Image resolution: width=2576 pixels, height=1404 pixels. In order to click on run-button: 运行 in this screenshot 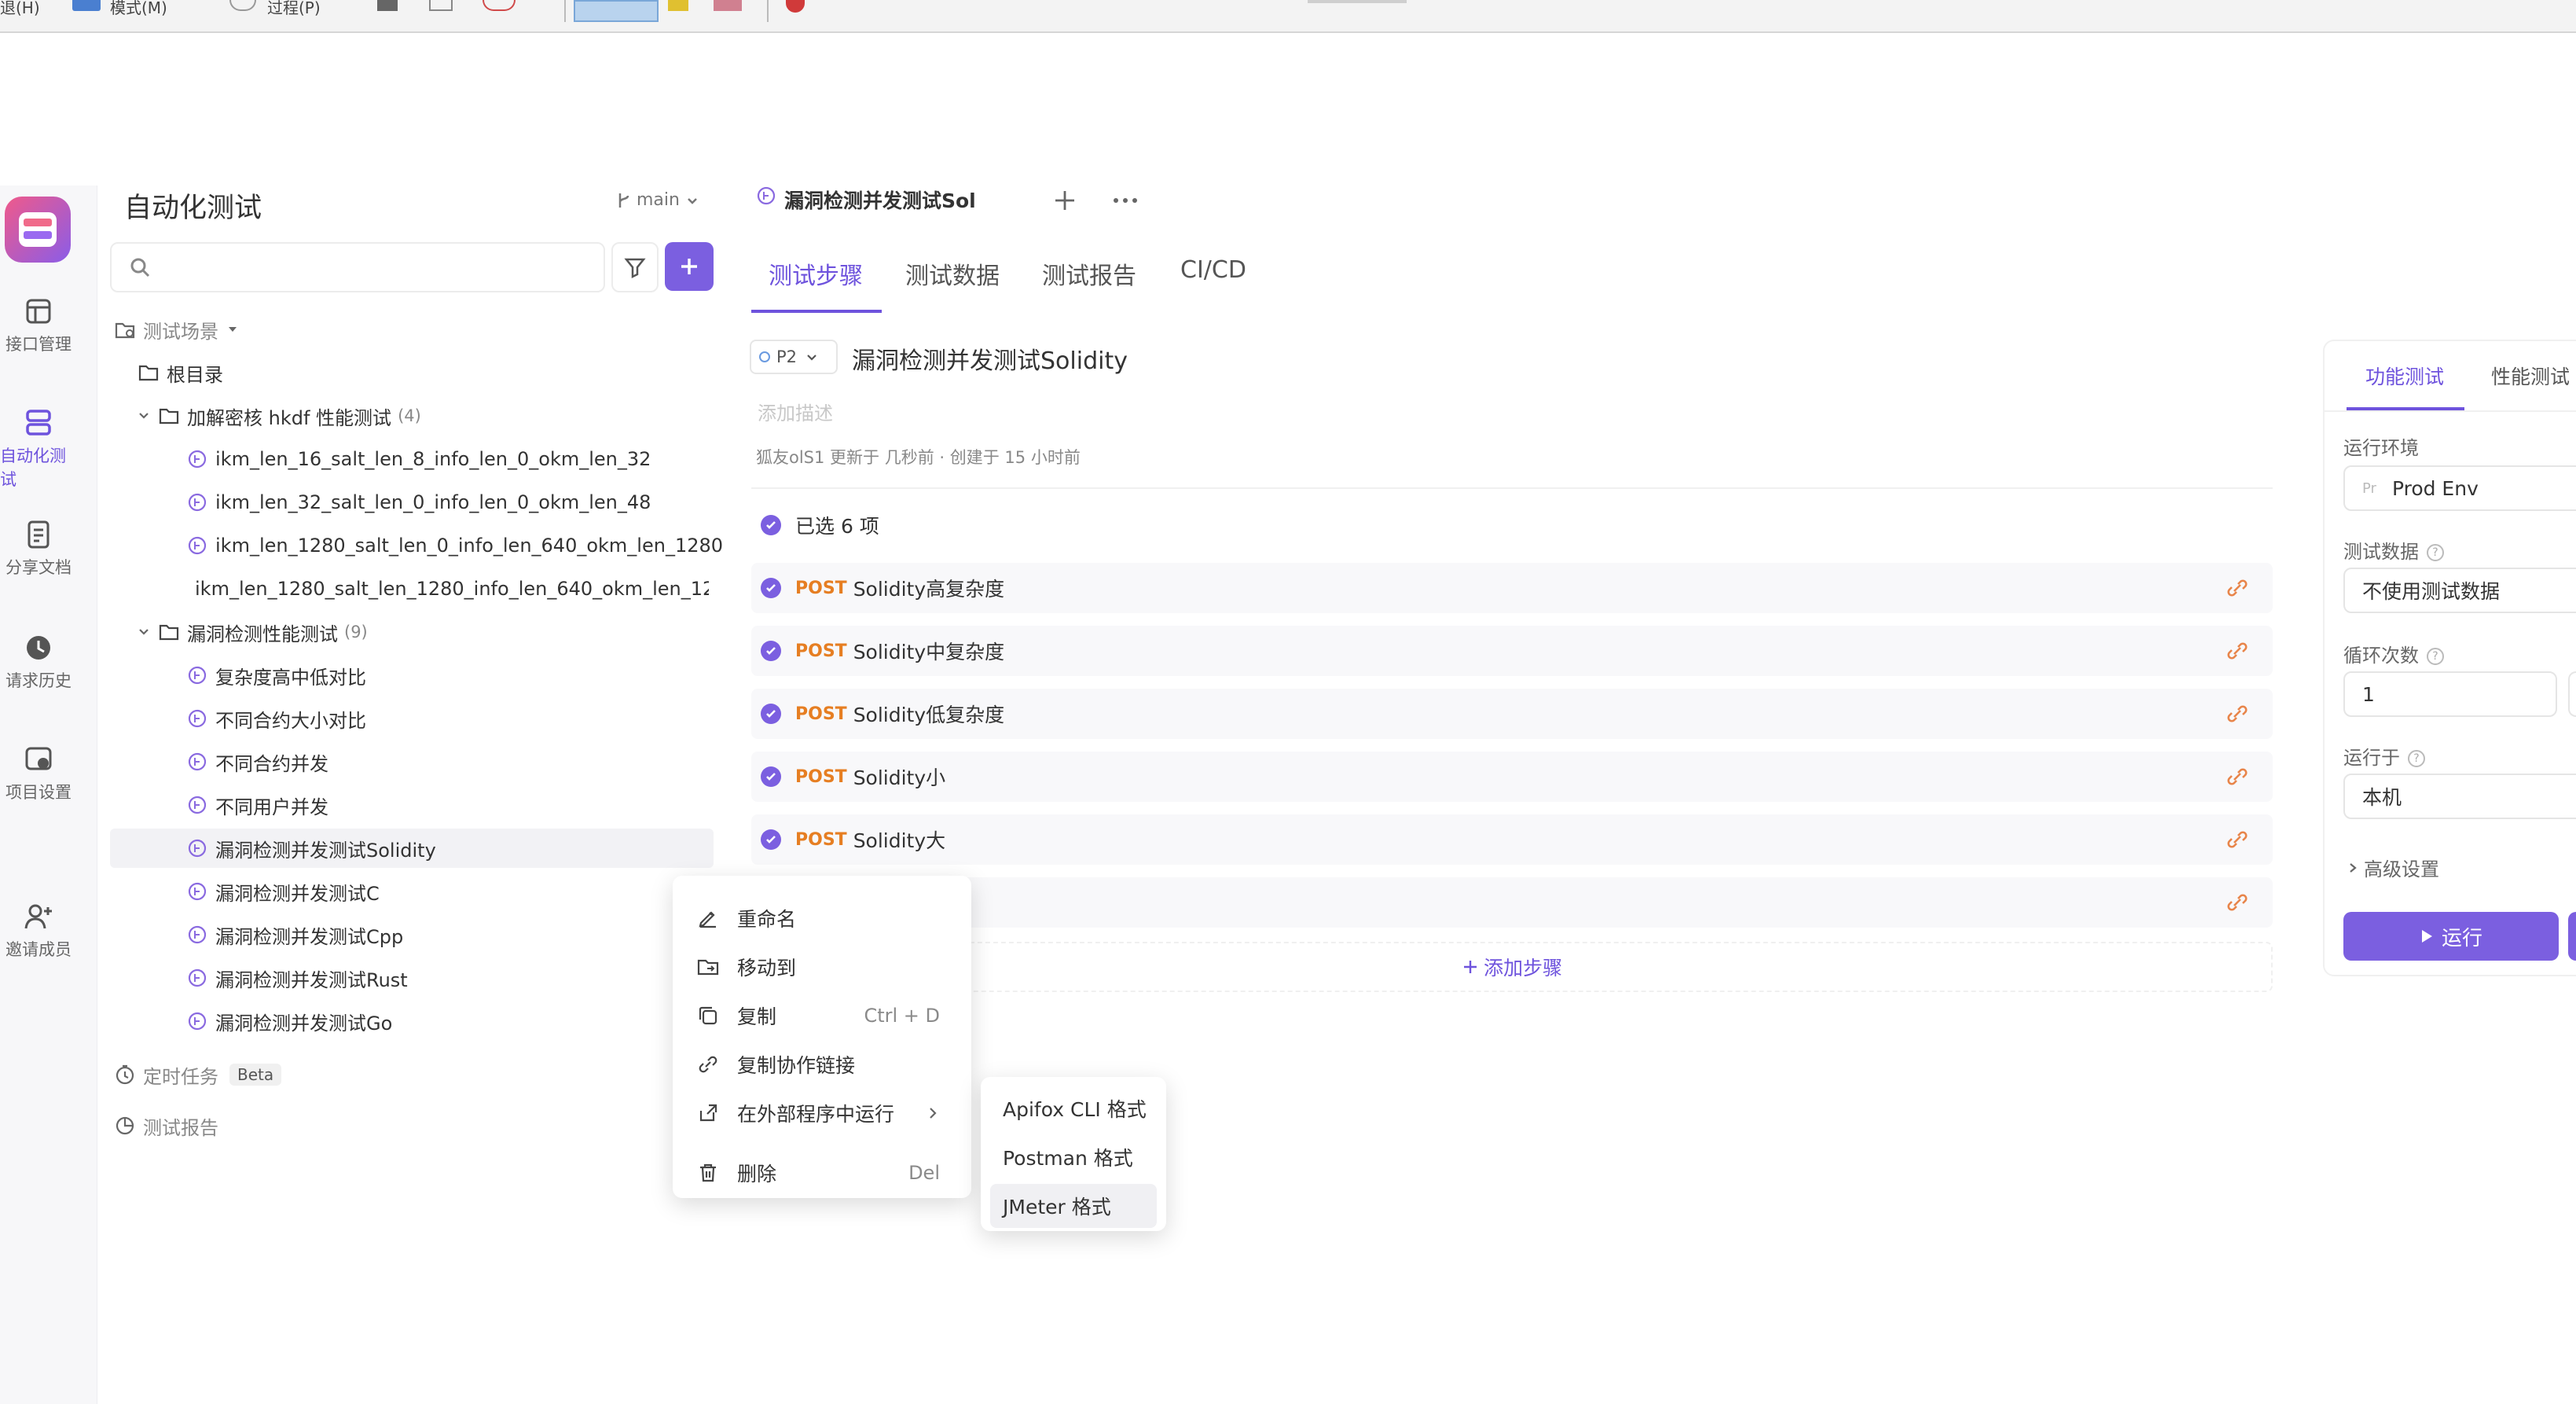, I will do `click(2451, 936)`.